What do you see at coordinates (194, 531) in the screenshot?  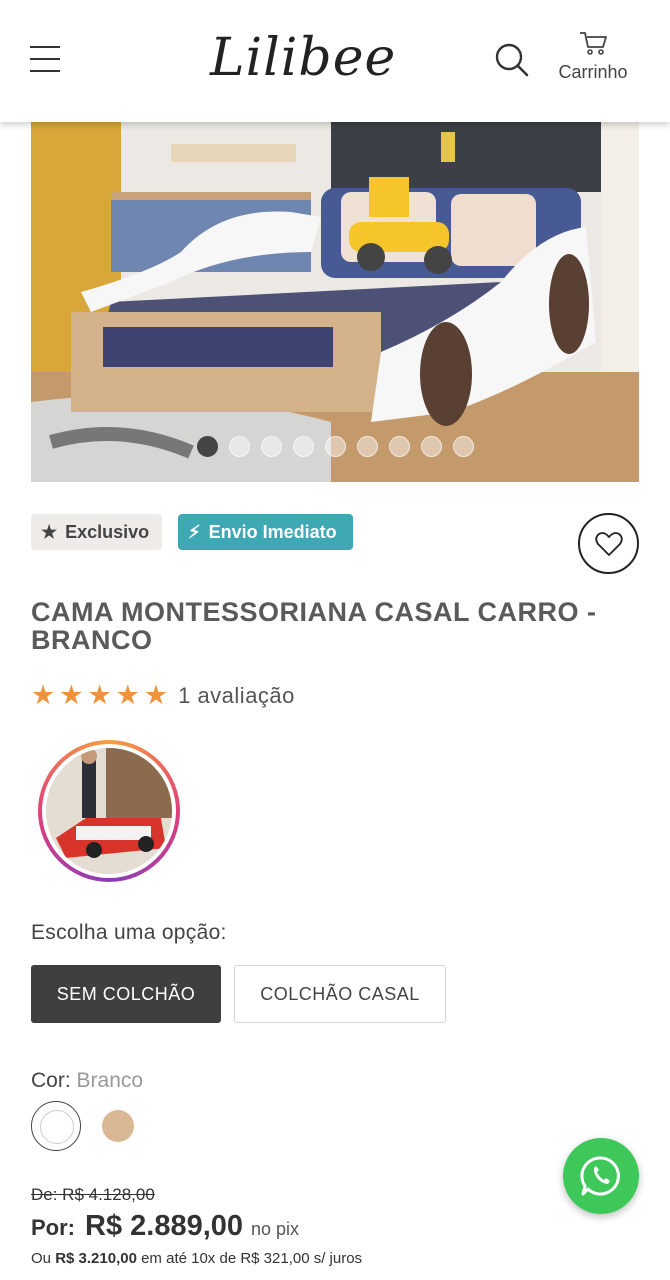 I see `lightning-icon: ⚡︎` at bounding box center [194, 531].